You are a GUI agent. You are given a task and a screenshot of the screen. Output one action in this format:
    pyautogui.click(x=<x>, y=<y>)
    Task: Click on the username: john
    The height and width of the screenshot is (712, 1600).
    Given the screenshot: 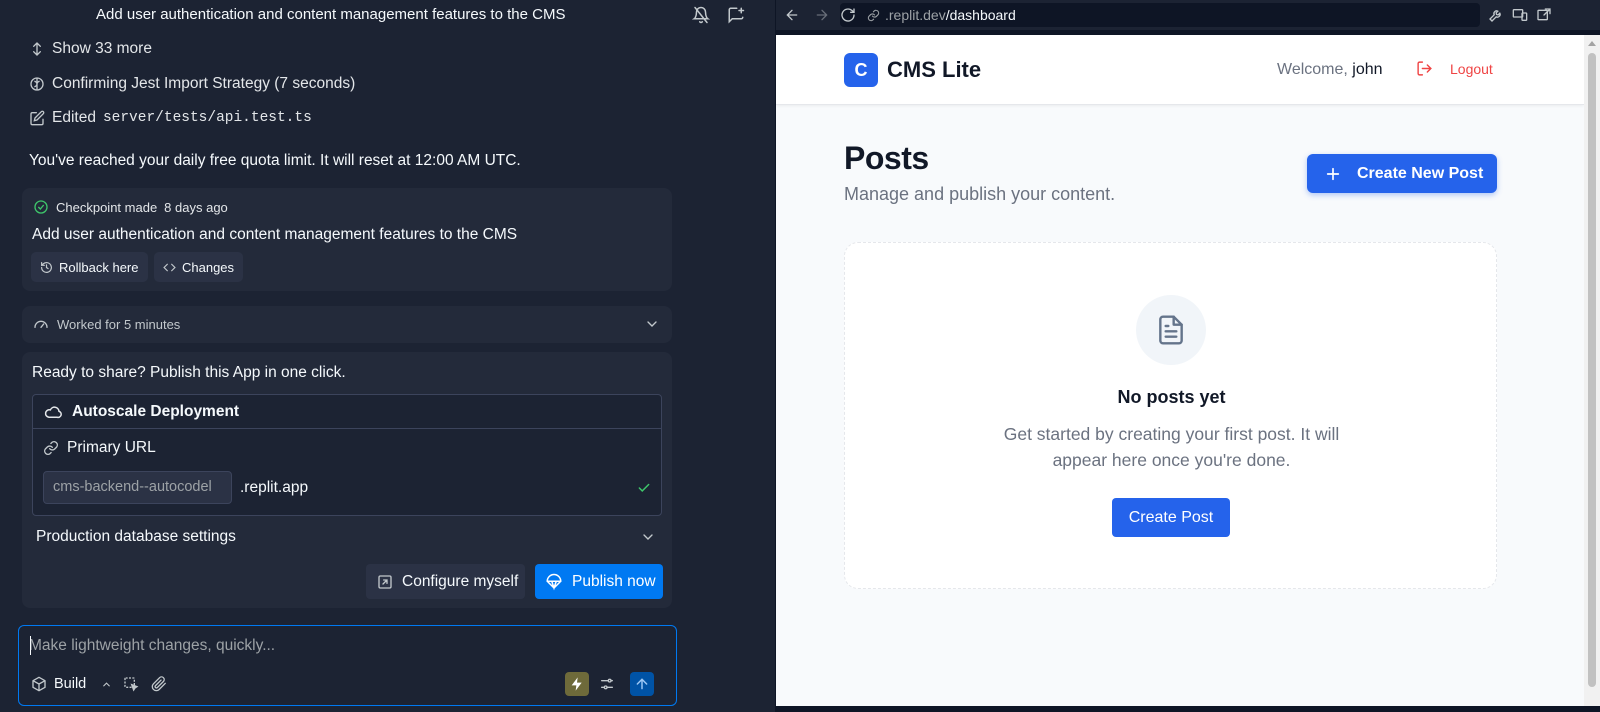 What is the action you would take?
    pyautogui.click(x=1367, y=69)
    